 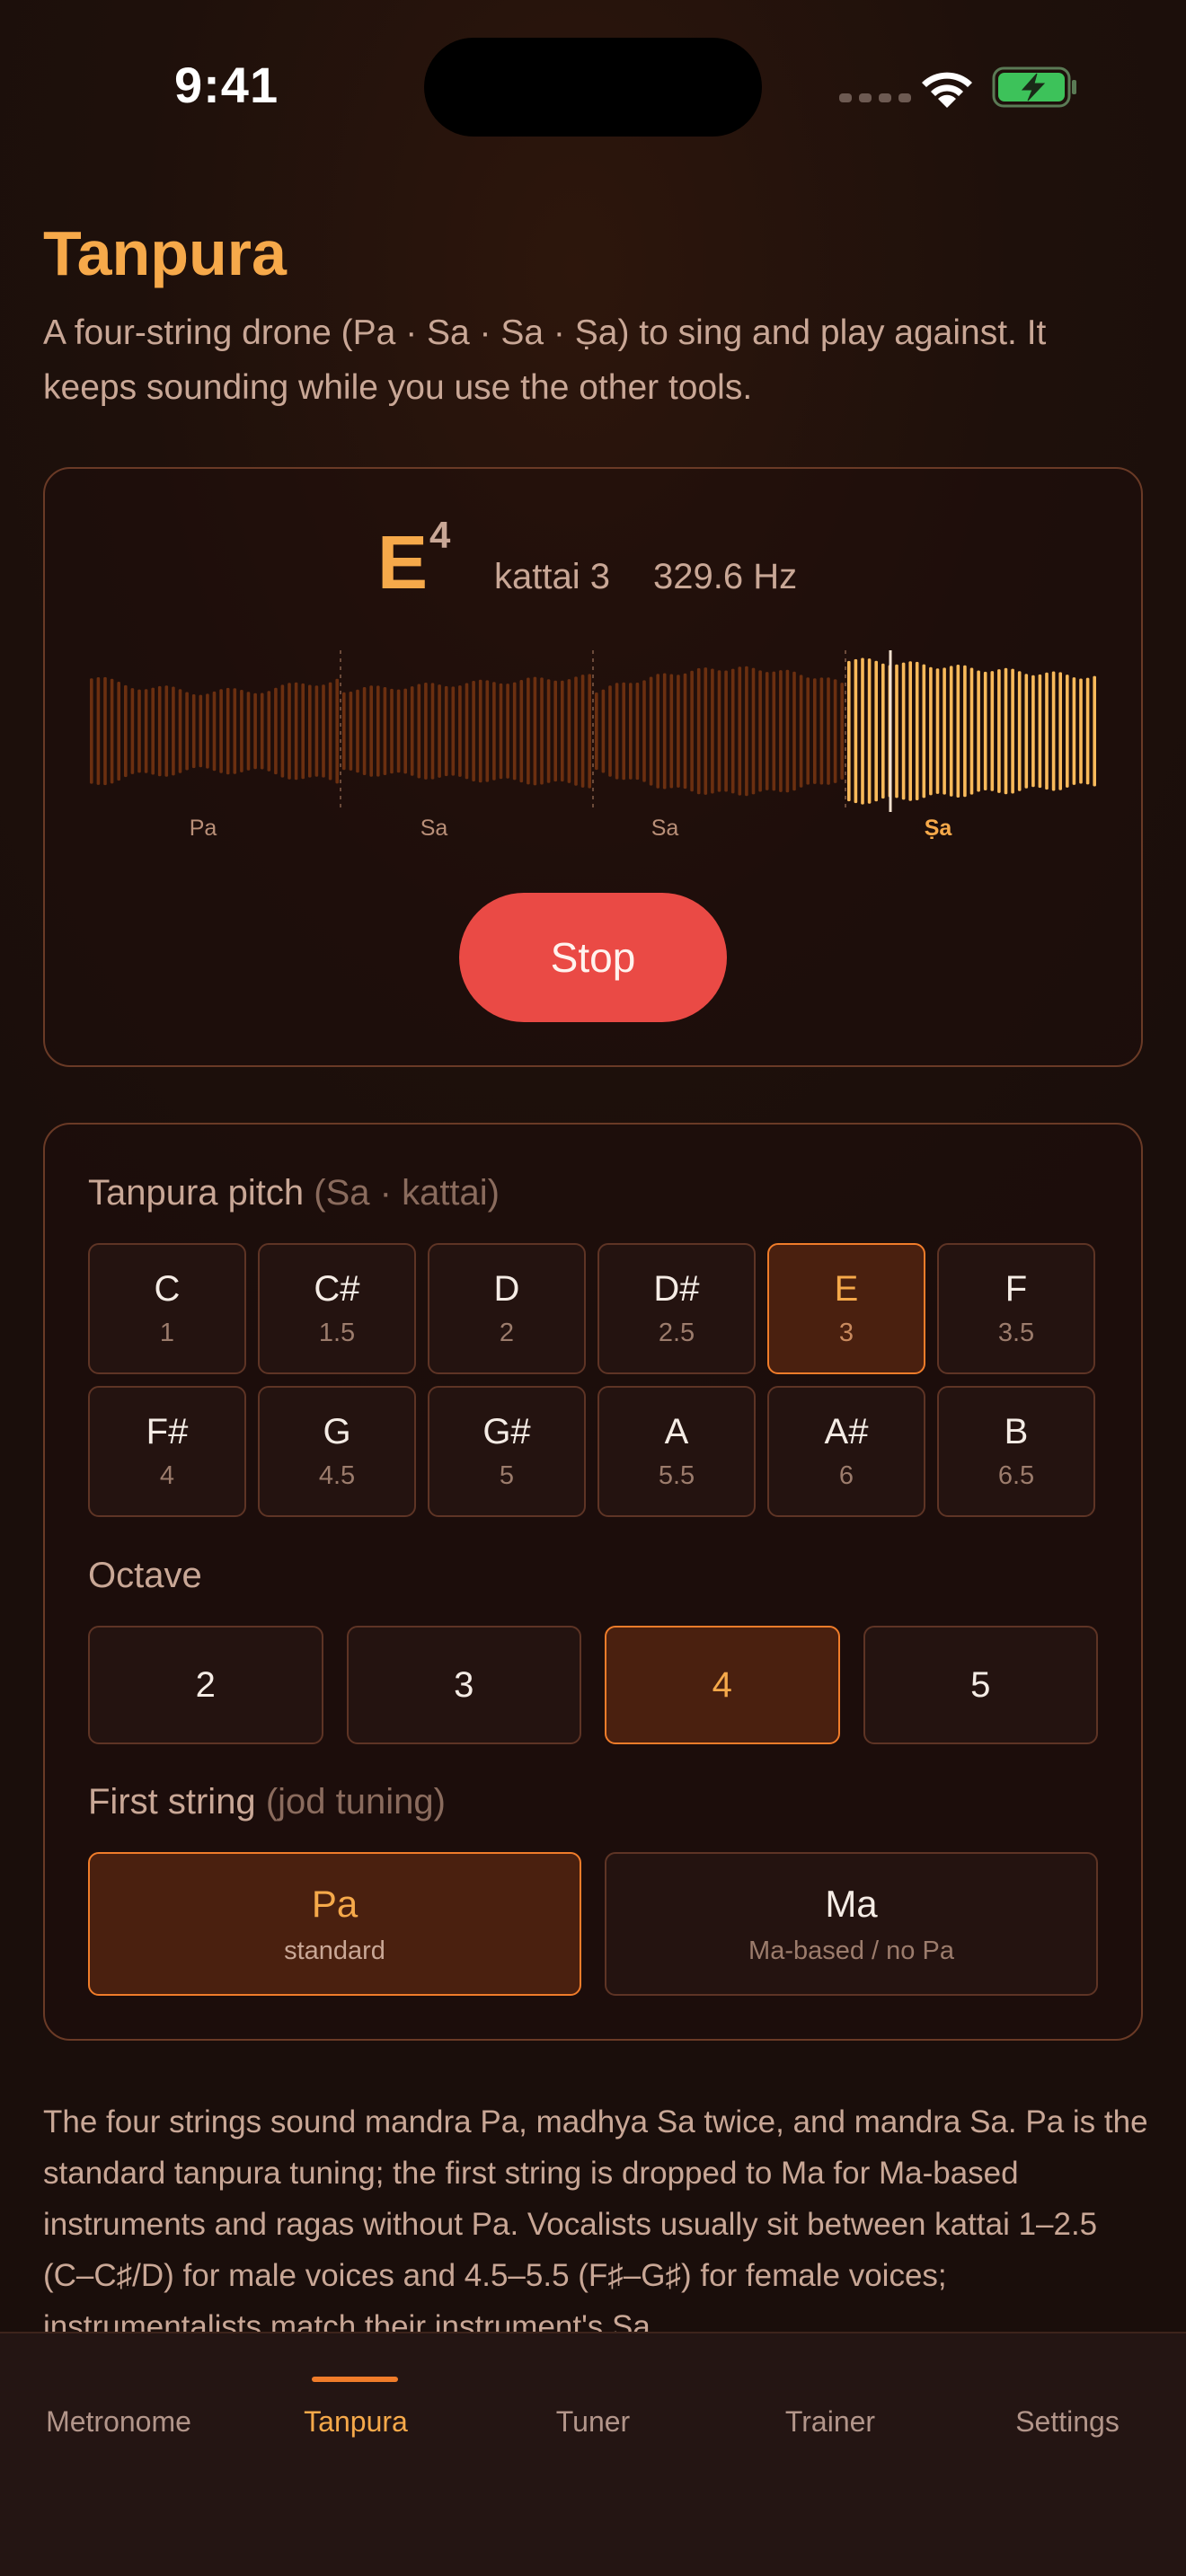 What do you see at coordinates (846, 1475) in the screenshot?
I see `pitch-kattai: 6` at bounding box center [846, 1475].